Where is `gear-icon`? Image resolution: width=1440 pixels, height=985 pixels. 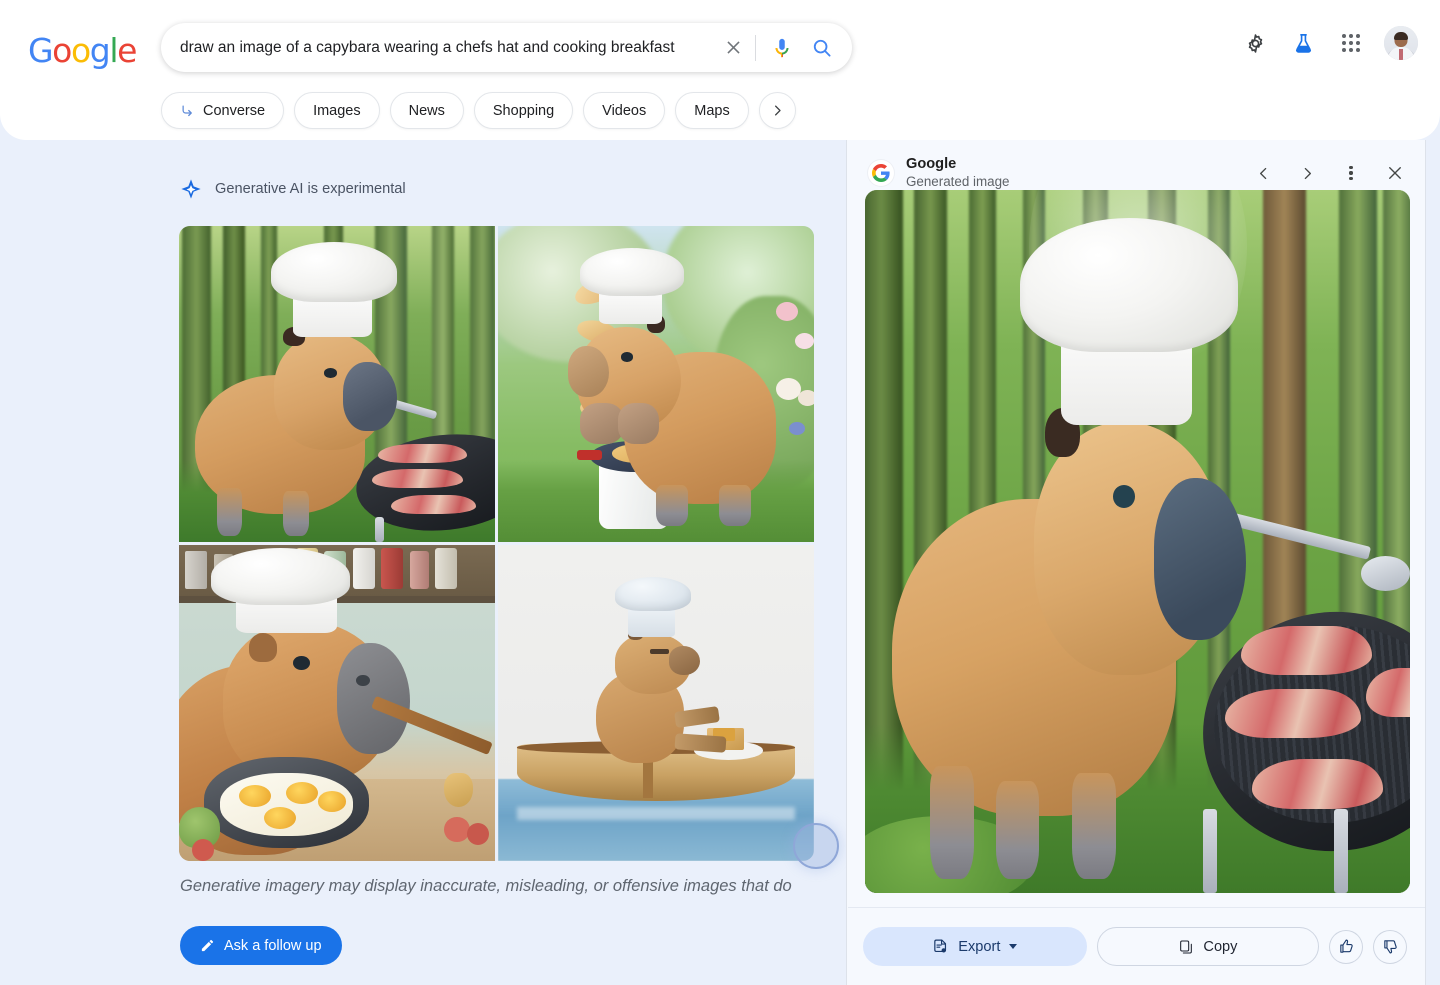
gear-icon is located at coordinates (1255, 43).